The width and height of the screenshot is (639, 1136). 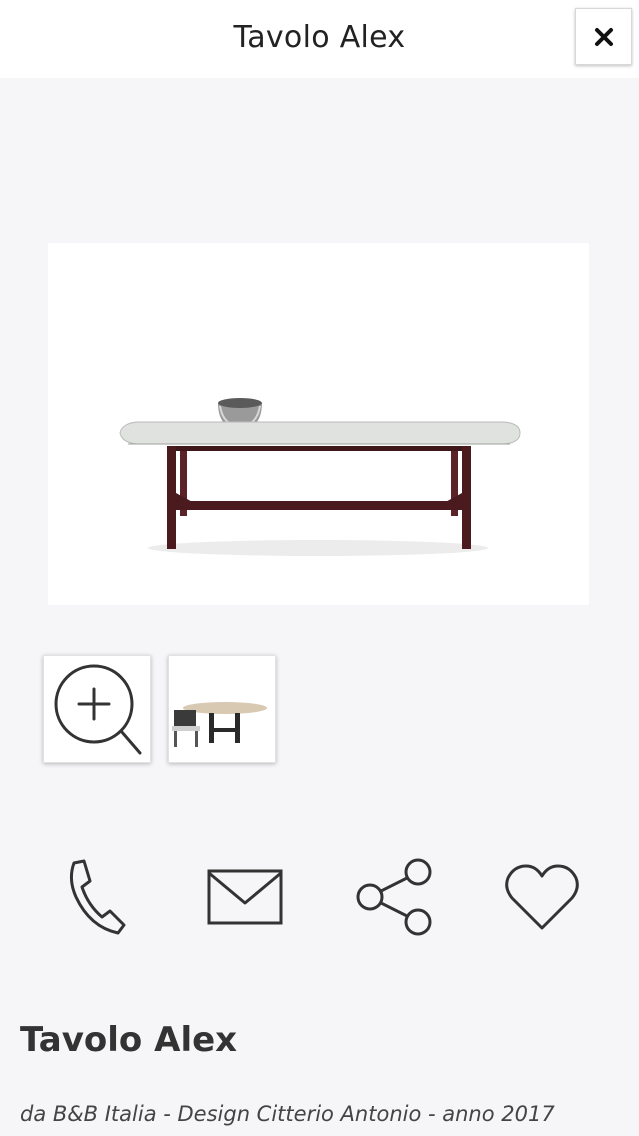 I want to click on share-icon, so click(x=394, y=897).